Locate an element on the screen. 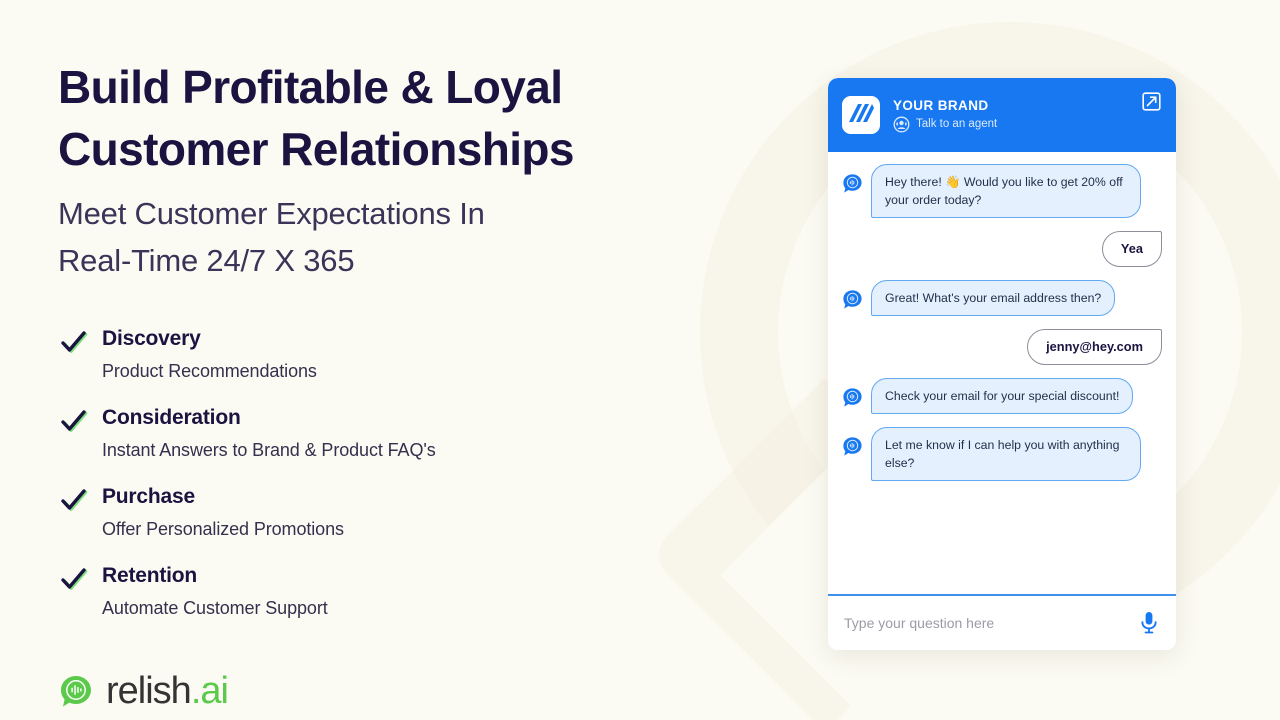  talk-to-agent-row: Talk to an agent is located at coordinates (945, 124).